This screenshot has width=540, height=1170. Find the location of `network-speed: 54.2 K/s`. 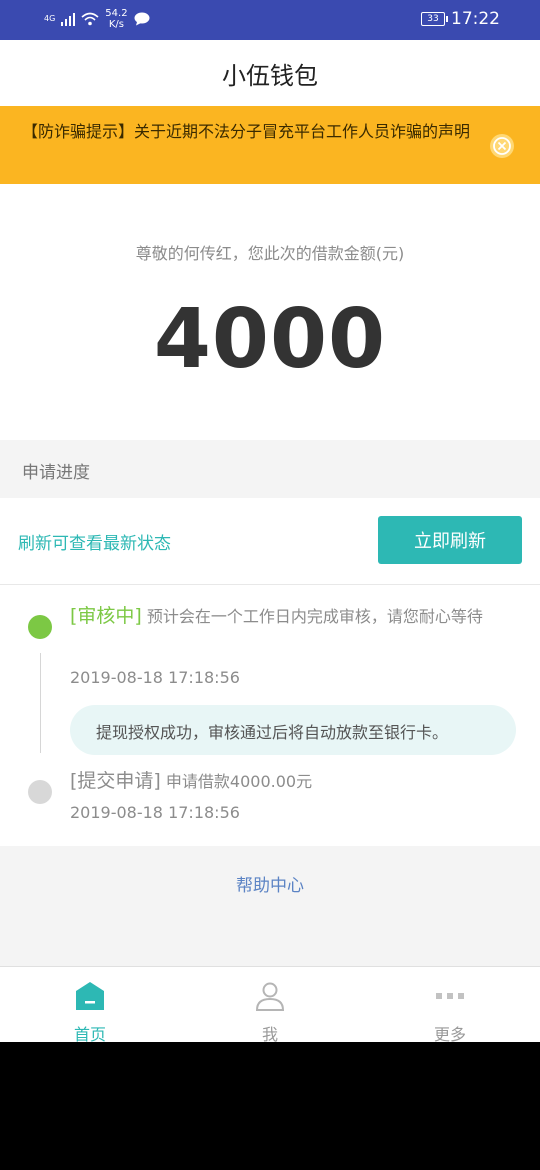

network-speed: 54.2 K/s is located at coordinates (116, 19).